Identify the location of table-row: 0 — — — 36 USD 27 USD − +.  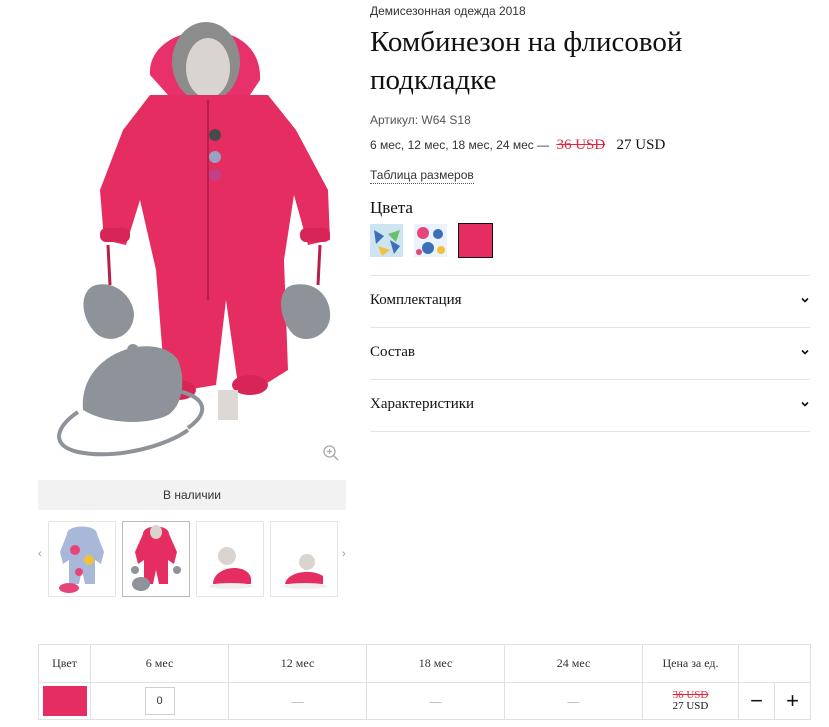
(424, 701).